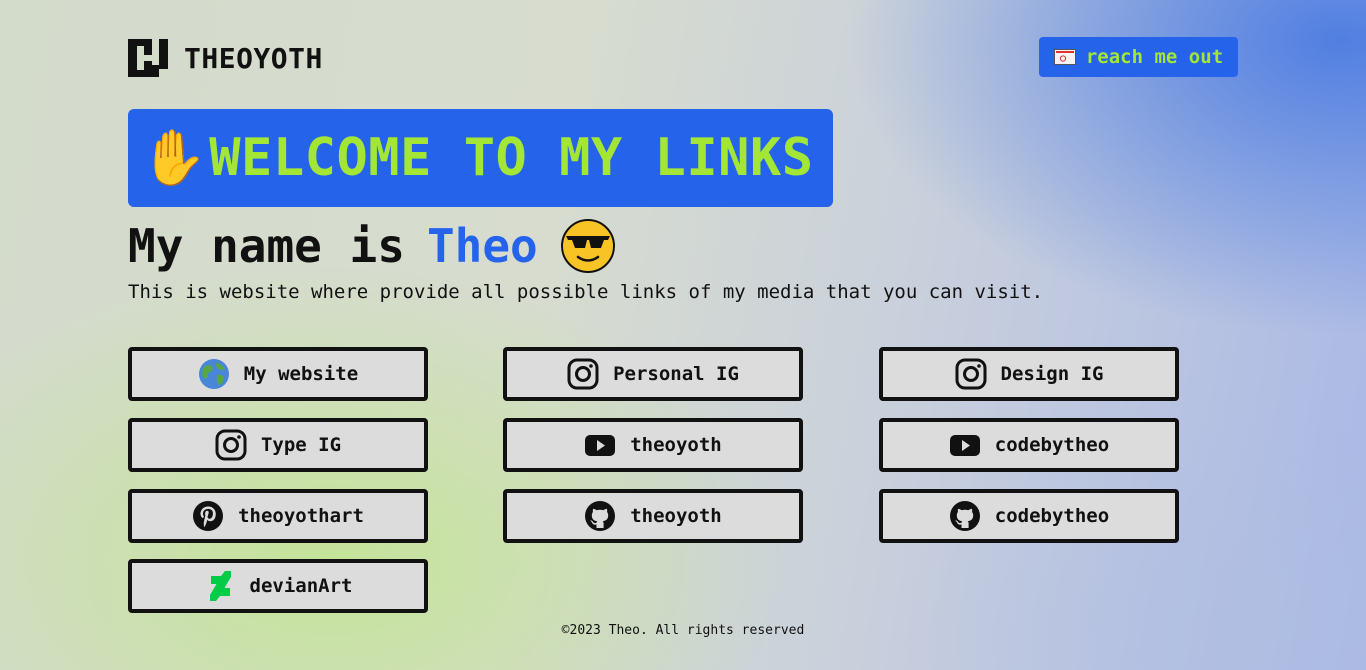 This screenshot has width=1366, height=670. What do you see at coordinates (266, 246) in the screenshot?
I see `intro-prefix: My name is` at bounding box center [266, 246].